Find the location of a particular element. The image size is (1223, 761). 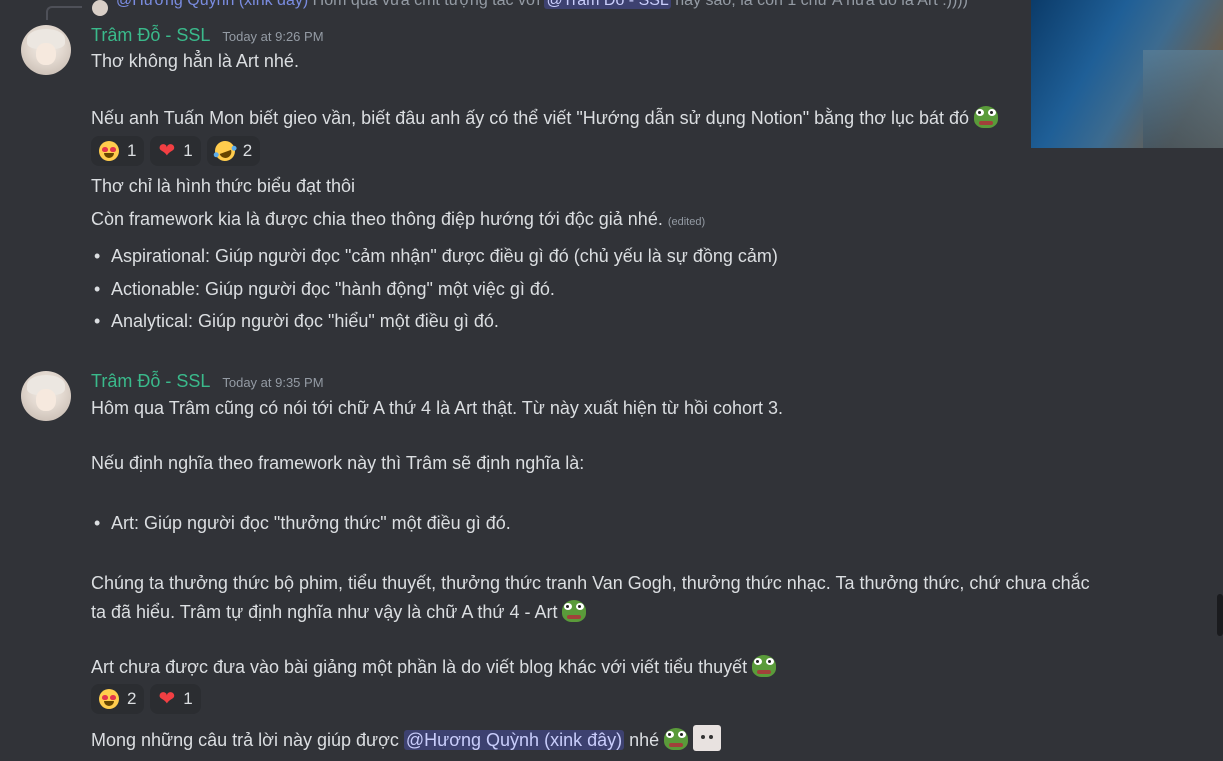

edited-label: (edited) is located at coordinates (686, 222).